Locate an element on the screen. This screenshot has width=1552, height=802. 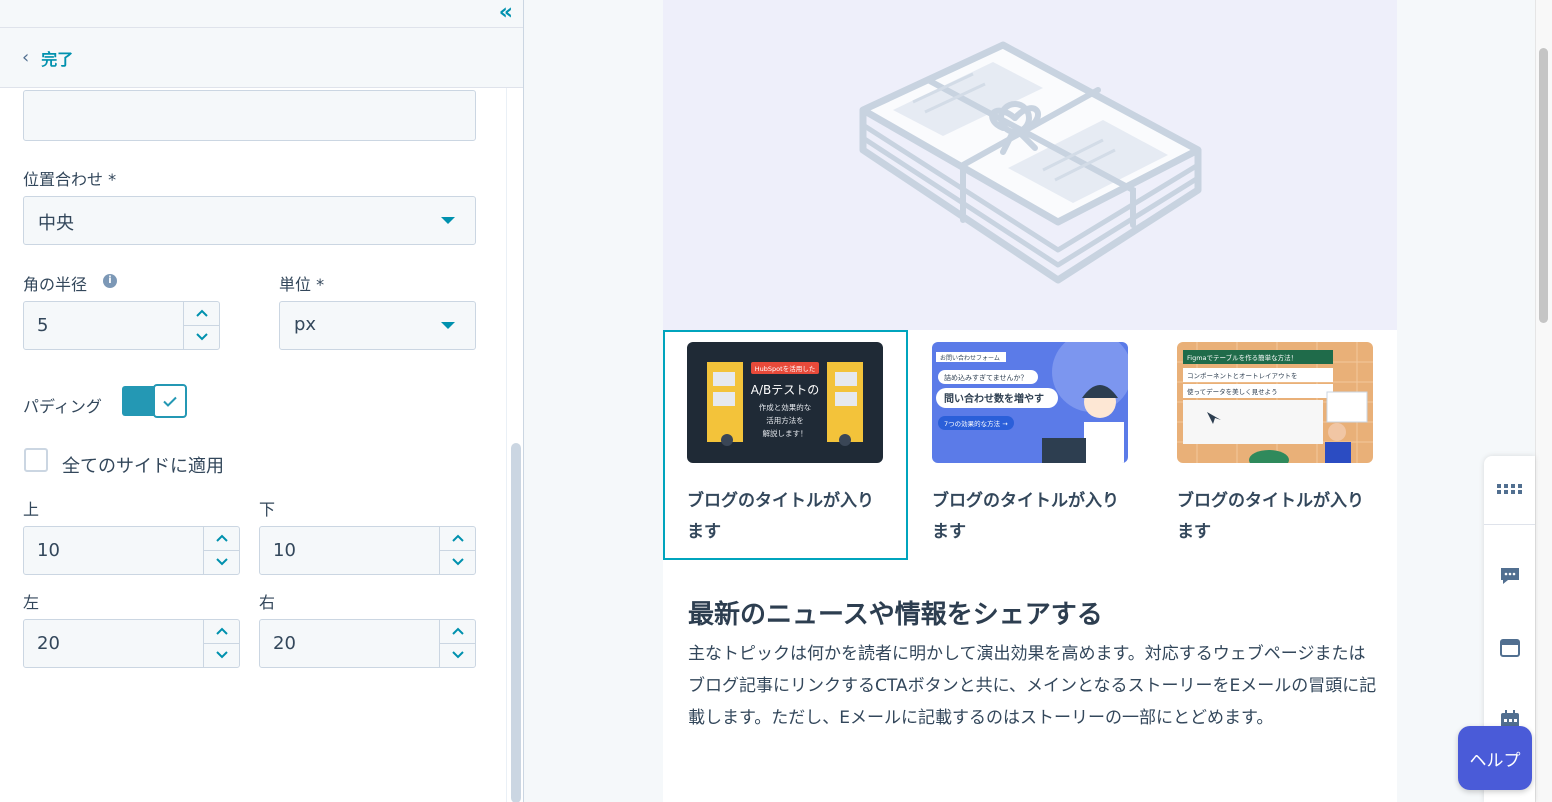
thumb-pill-text: 7つの効果的な方法 → is located at coordinates (976, 423).